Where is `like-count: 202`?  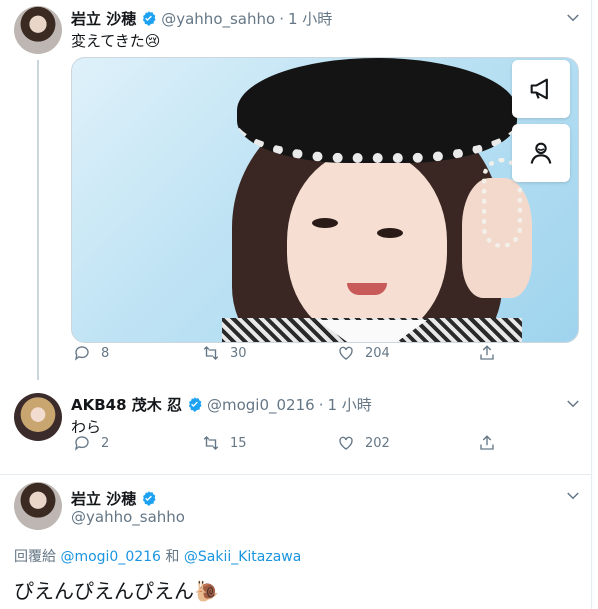
like-count: 202 is located at coordinates (377, 443).